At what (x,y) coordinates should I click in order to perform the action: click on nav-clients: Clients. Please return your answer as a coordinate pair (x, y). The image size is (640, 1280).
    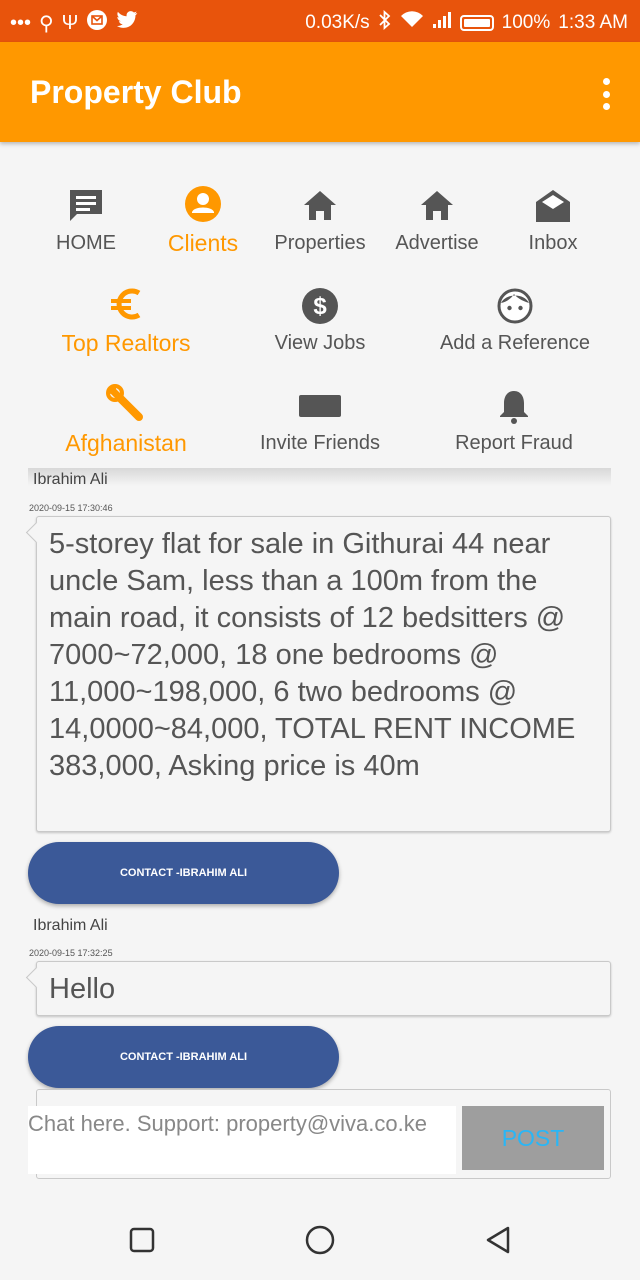
    Looking at the image, I should click on (203, 220).